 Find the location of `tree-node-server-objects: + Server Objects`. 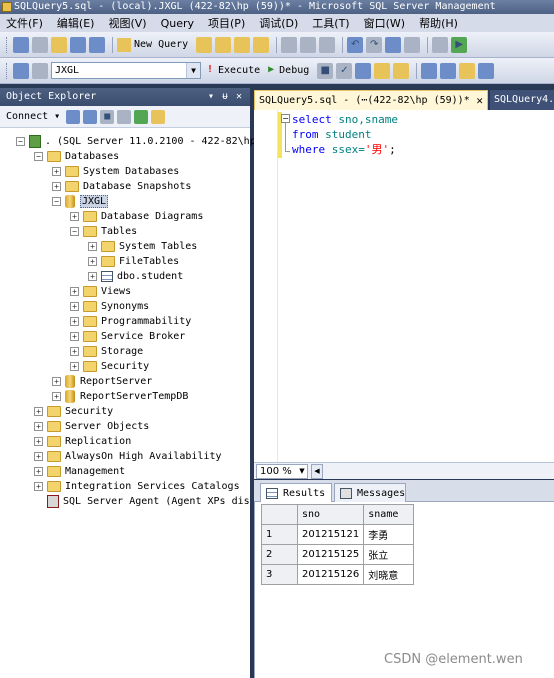

tree-node-server-objects: + Server Objects is located at coordinates (91, 426).